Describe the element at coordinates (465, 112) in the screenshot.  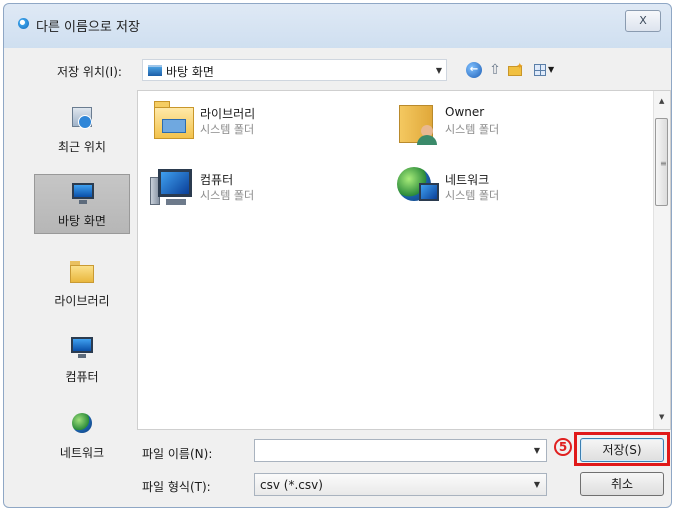
I see `item-name: Owner` at that location.